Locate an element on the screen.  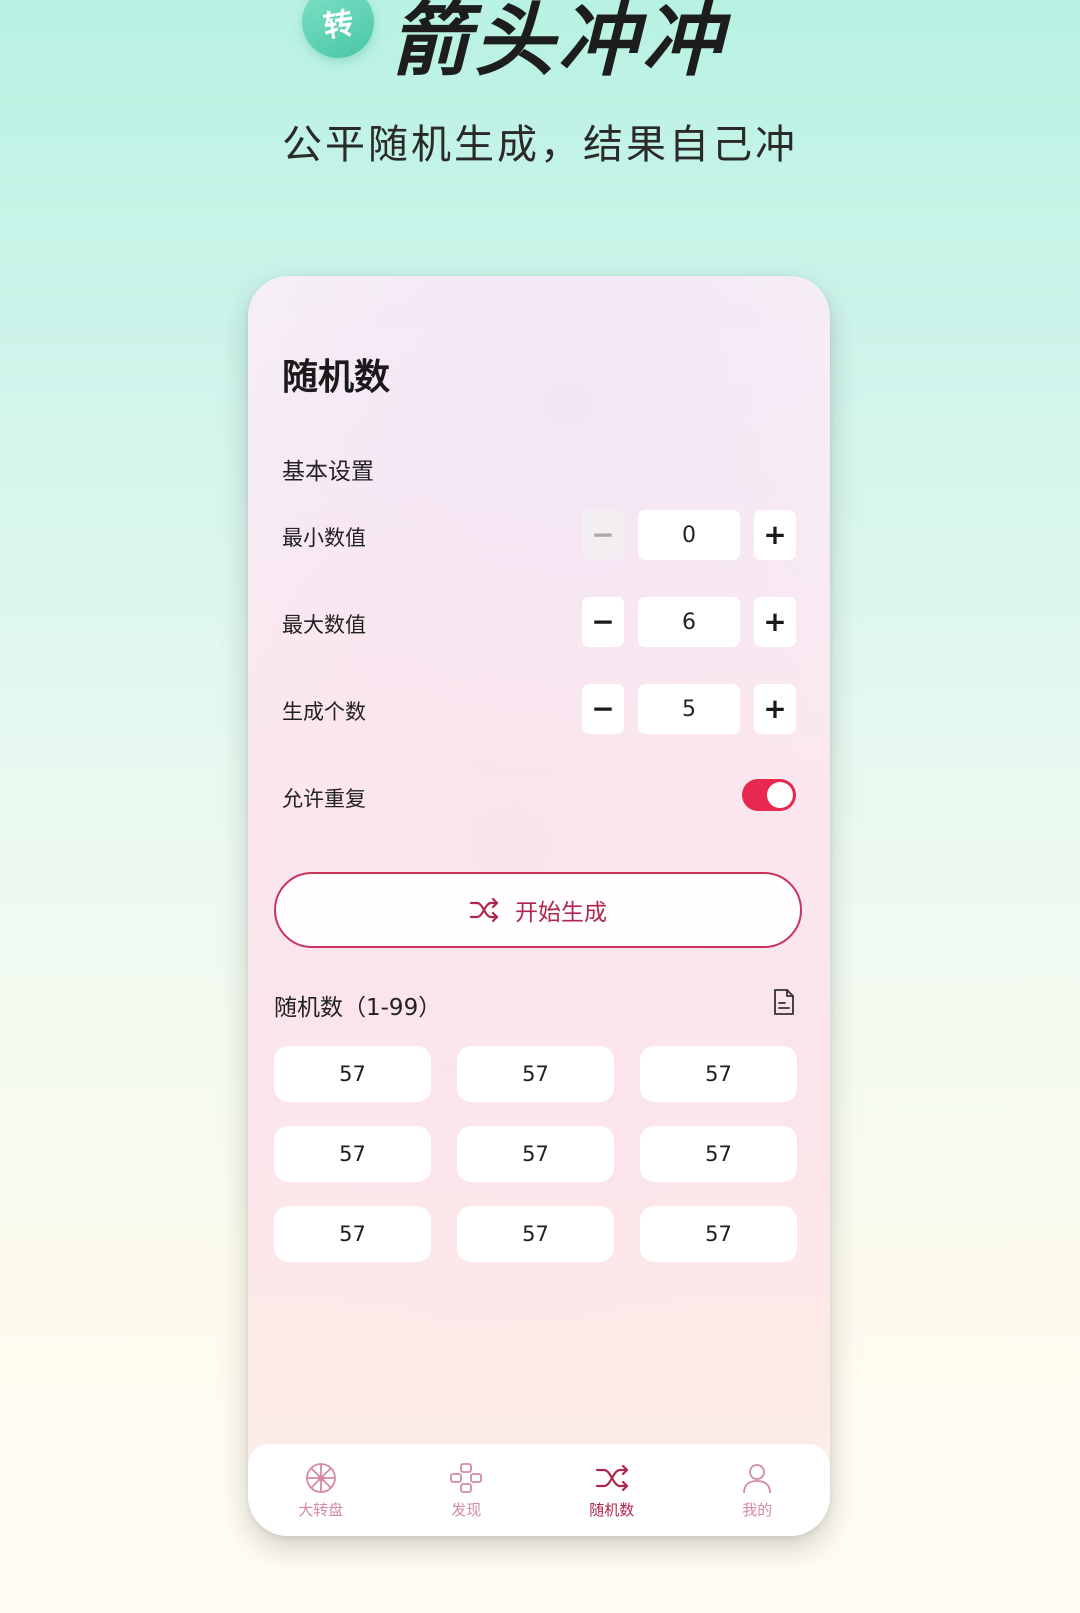
promo-title: 箭头冲冲 is located at coordinates (558, 43).